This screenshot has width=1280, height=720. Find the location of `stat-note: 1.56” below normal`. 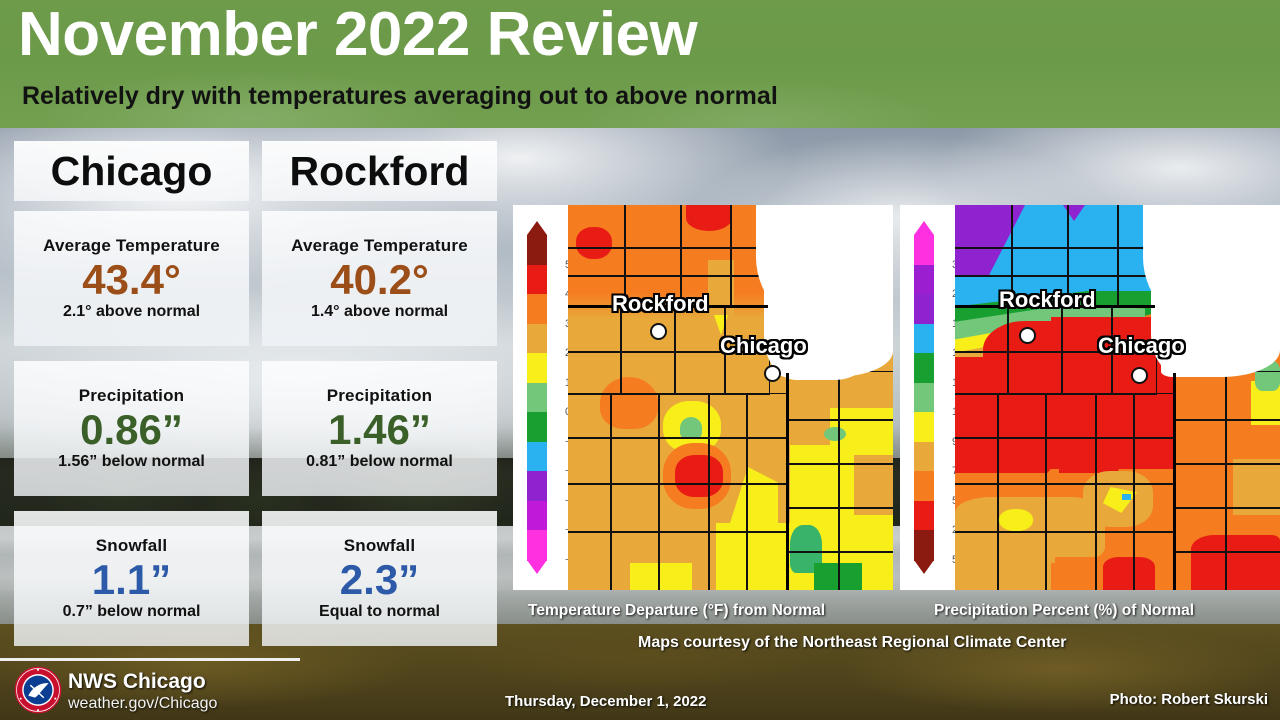

stat-note: 1.56” below normal is located at coordinates (131, 462).